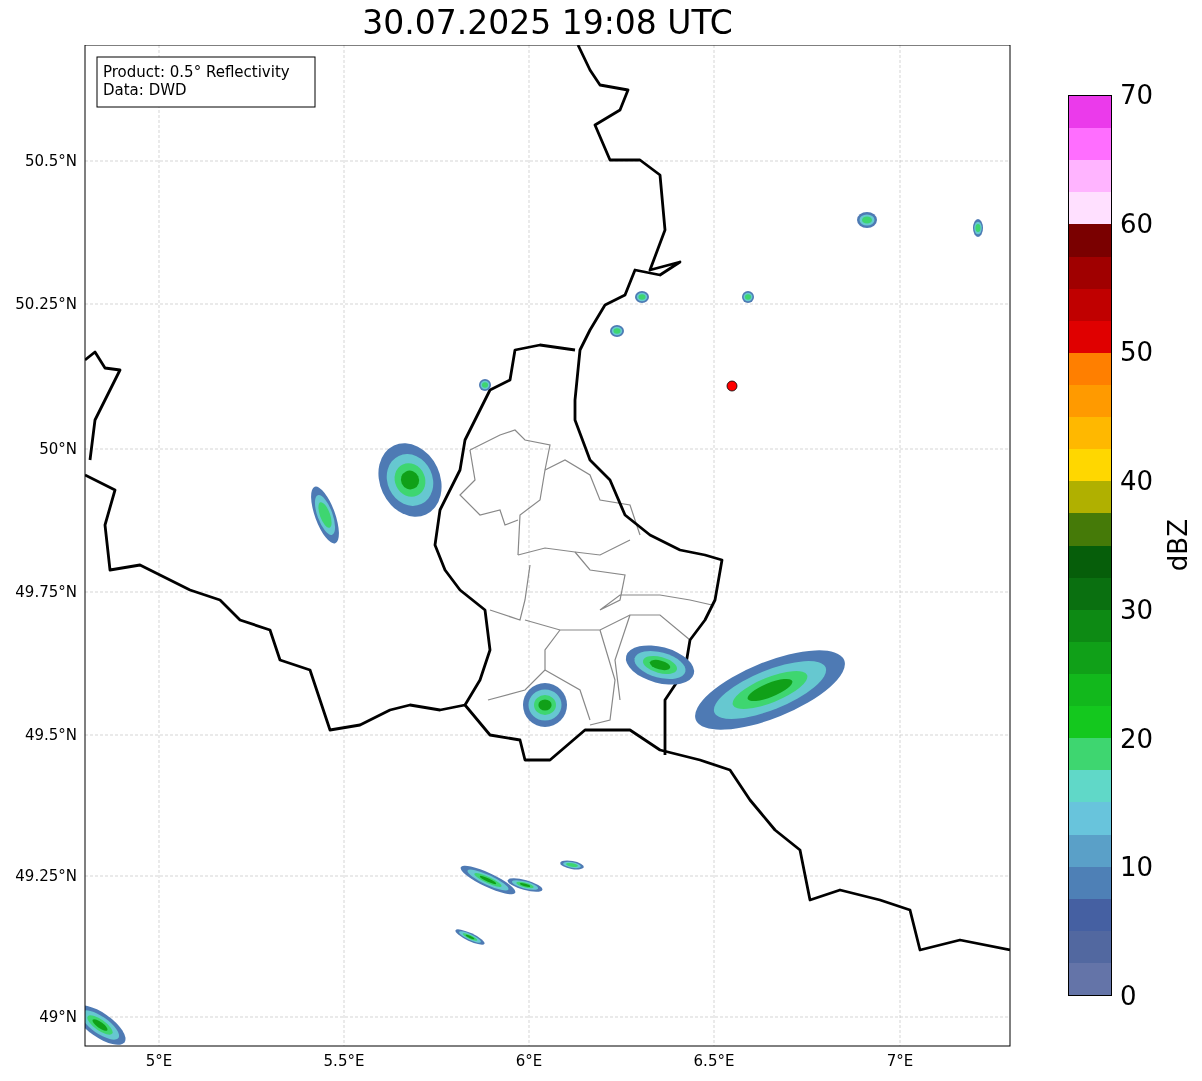 The width and height of the screenshot is (1202, 1081). Describe the element at coordinates (1137, 738) in the screenshot. I see `colorbar-tick-label: 20` at that location.